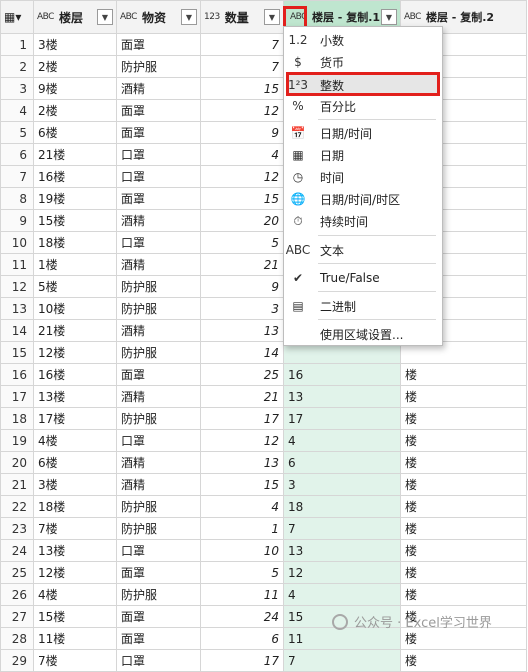 This screenshot has height=672, width=528. Describe the element at coordinates (17, 396) in the screenshot. I see `row-number: 17` at that location.